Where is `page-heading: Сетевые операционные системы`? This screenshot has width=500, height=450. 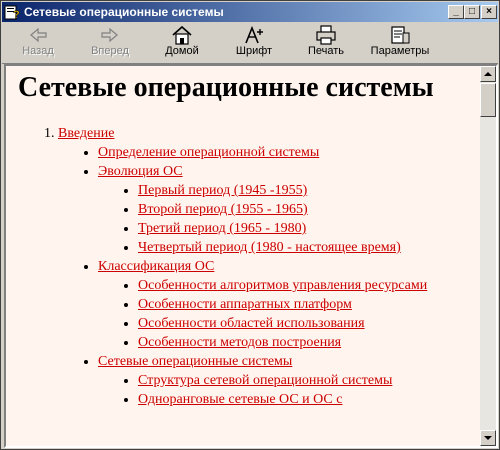 page-heading: Сетевые операционные системы is located at coordinates (226, 87).